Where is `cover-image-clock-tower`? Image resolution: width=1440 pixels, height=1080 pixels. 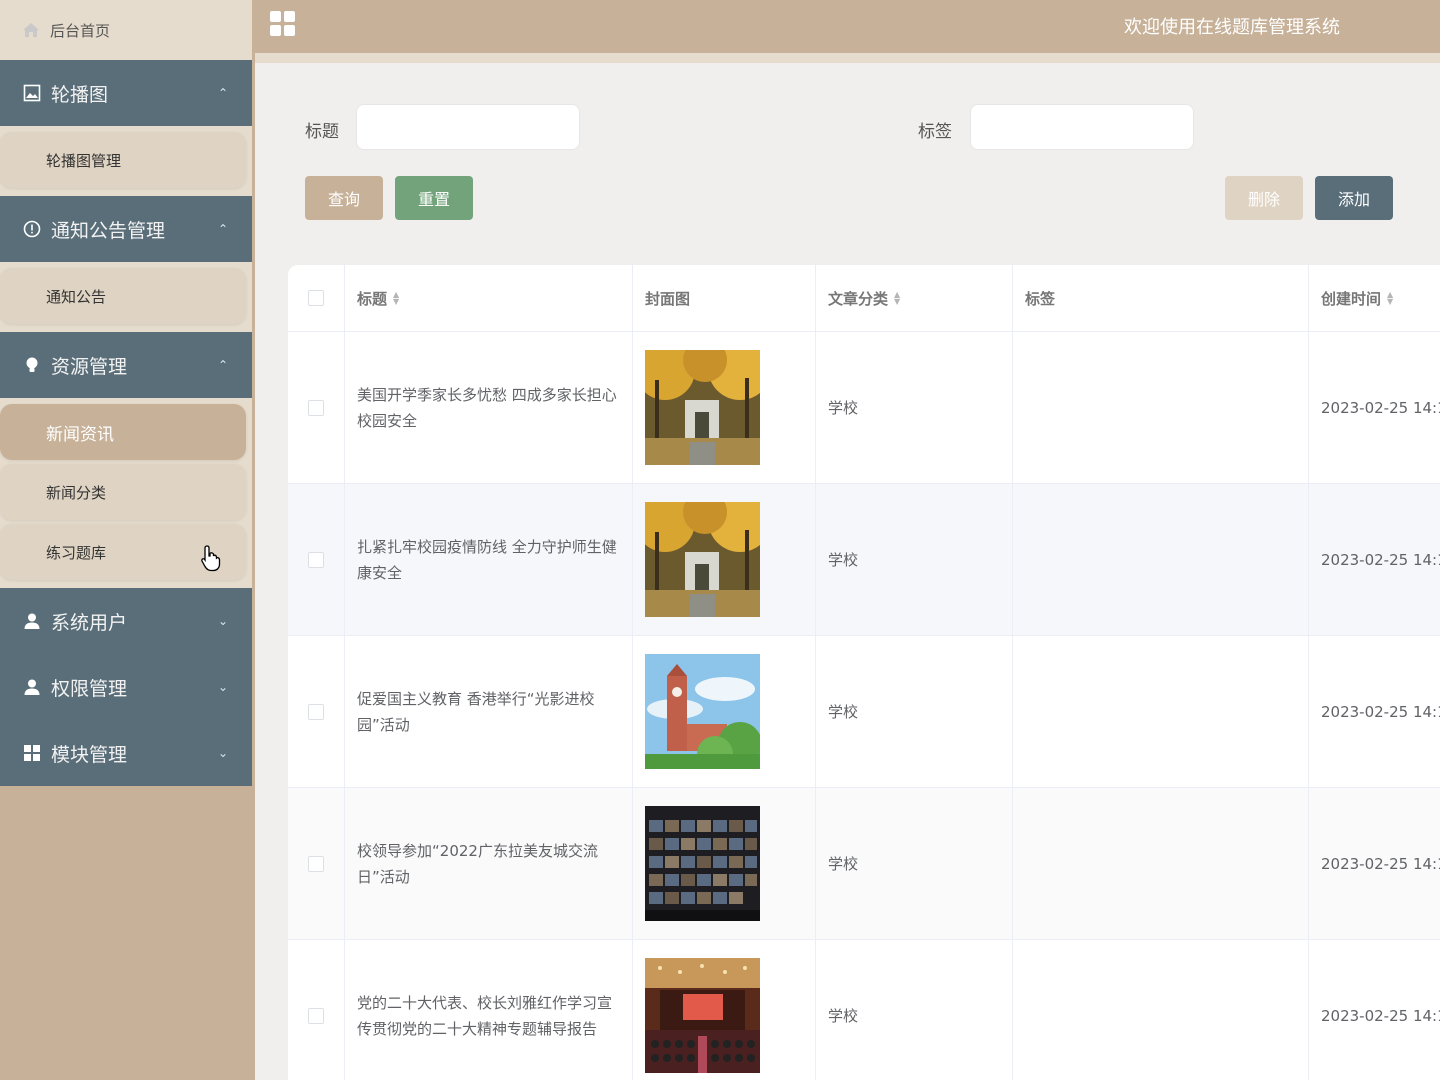 cover-image-clock-tower is located at coordinates (702, 711).